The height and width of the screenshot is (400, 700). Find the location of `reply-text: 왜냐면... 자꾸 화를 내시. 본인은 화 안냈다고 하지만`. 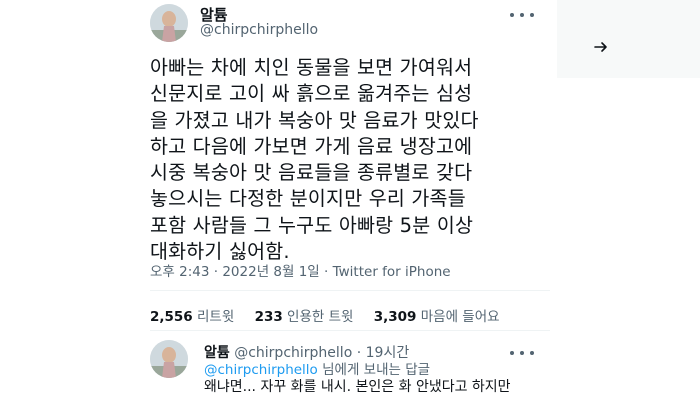

reply-text: 왜냐면... 자꾸 화를 내시. 본인은 화 안냈다고 하지만 is located at coordinates (357, 387).